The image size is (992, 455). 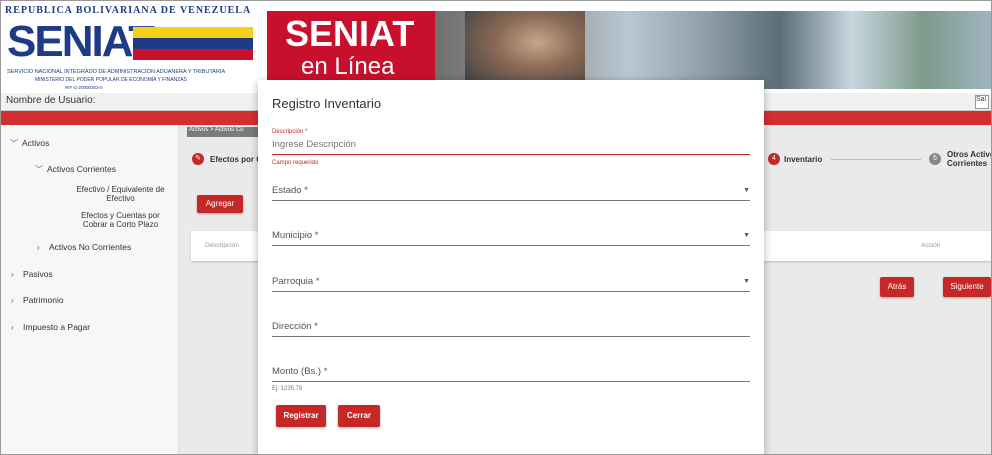 What do you see at coordinates (290, 132) in the screenshot?
I see `descripcion-label: Descripción *` at bounding box center [290, 132].